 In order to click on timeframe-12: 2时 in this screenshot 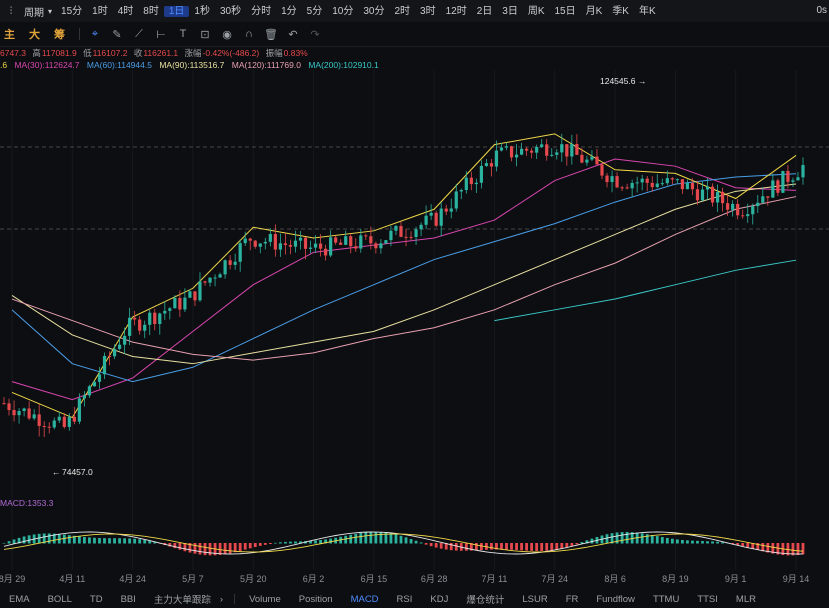, I will do `click(402, 11)`.